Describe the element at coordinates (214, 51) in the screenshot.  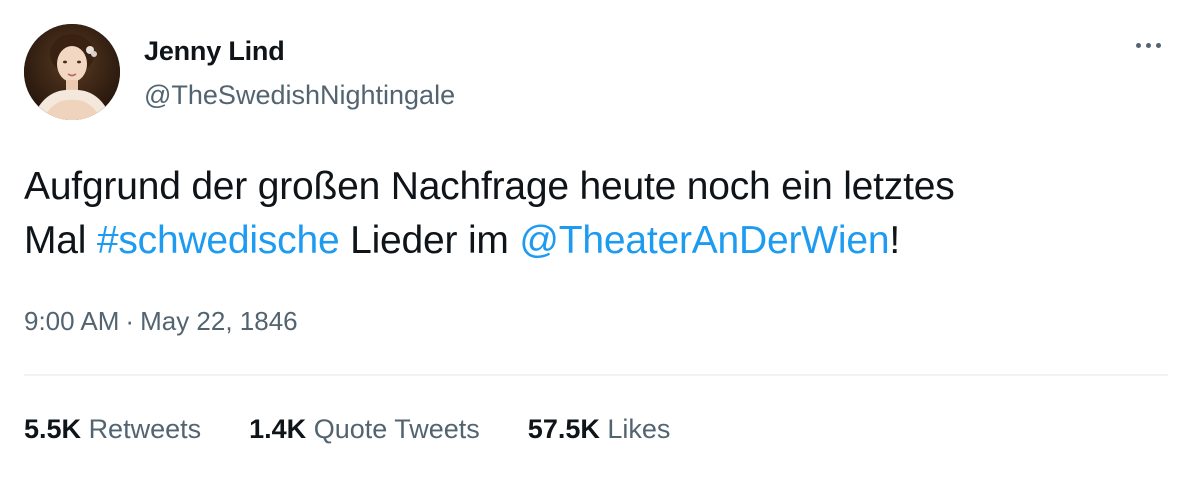
I see `author-name: Jenny Lind` at that location.